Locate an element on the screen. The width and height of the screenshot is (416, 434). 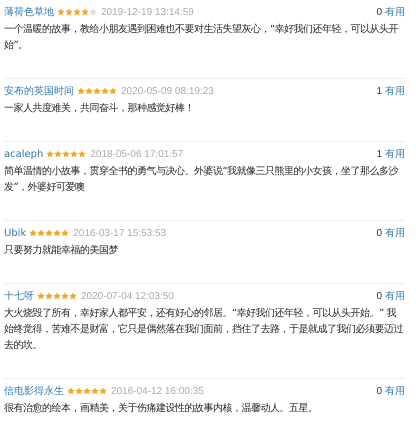
review-date: 2020-05-09 08:19:23 is located at coordinates (167, 91).